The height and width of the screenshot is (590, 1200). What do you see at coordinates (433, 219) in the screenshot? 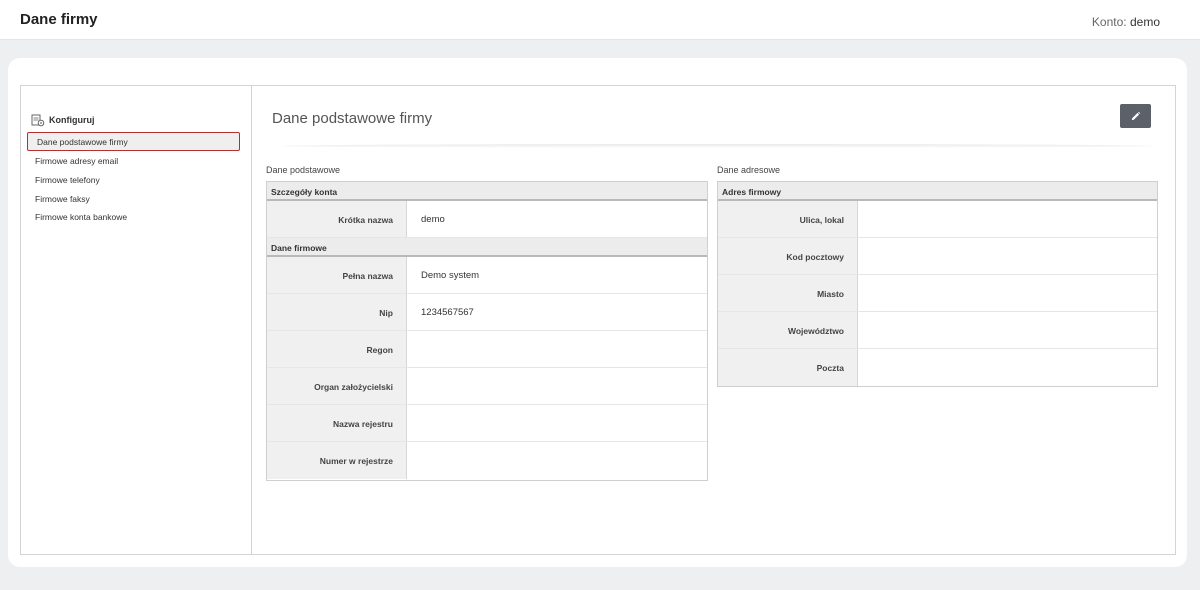
I see `row-value: demo` at bounding box center [433, 219].